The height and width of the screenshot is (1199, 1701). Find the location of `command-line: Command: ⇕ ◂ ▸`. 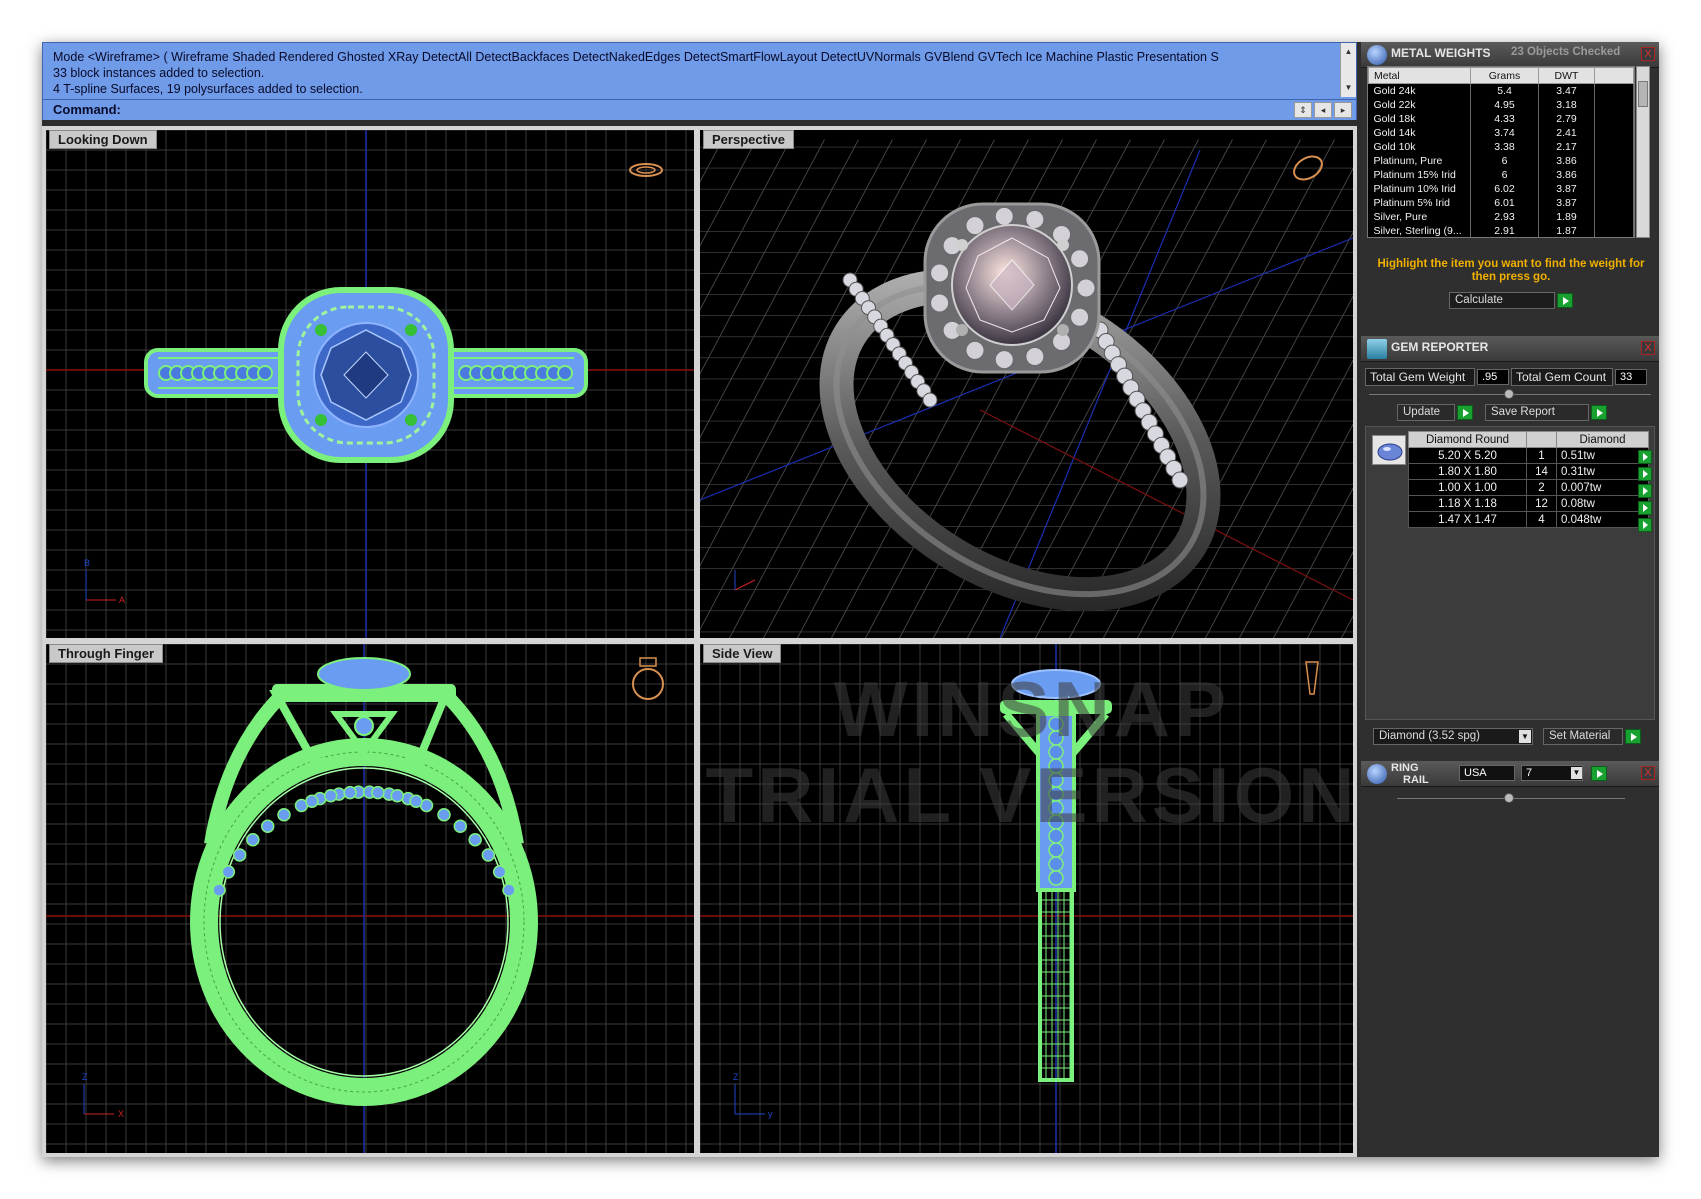

command-line: Command: ⇕ ◂ ▸ is located at coordinates (699, 109).